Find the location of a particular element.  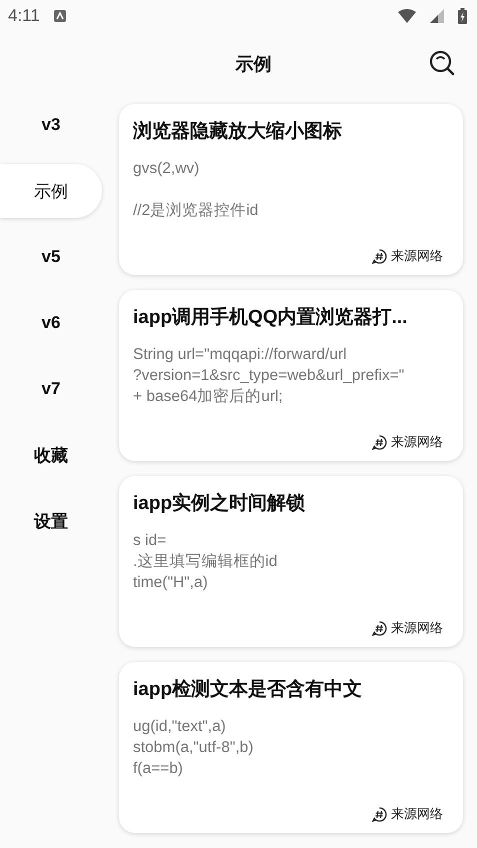

card-title: iapp检测文本是否含有中文 is located at coordinates (248, 690).